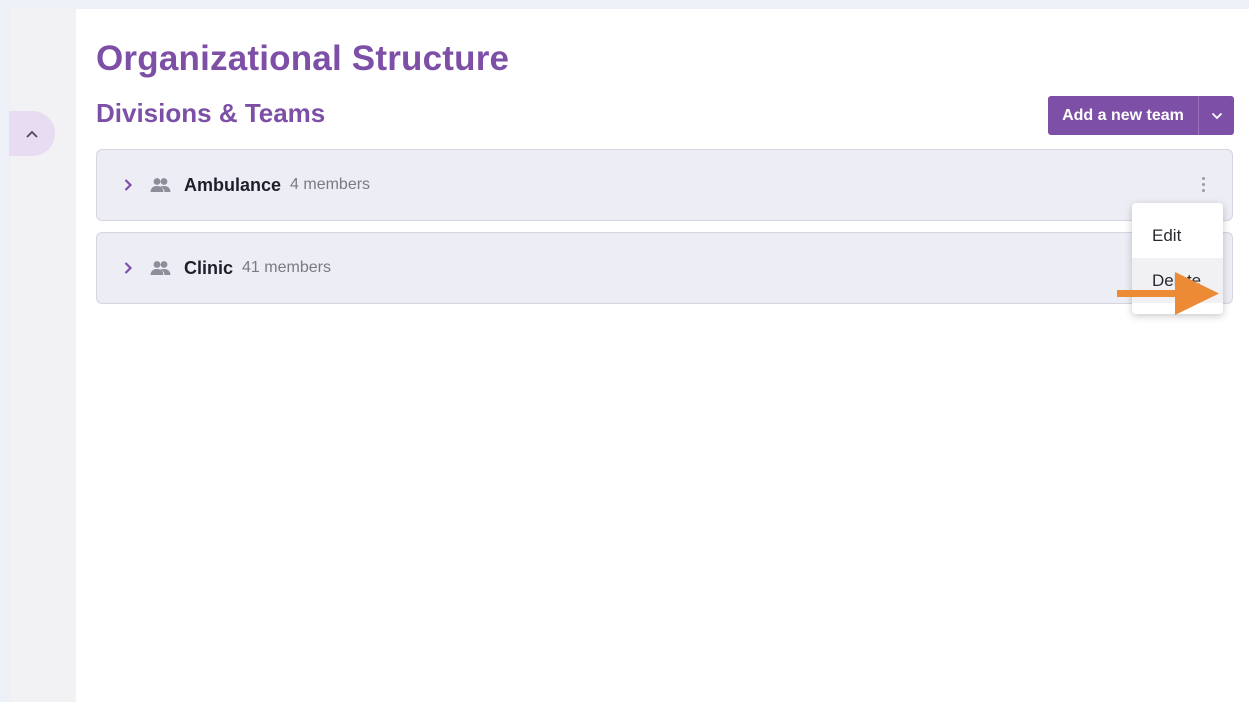 Image resolution: width=1249 pixels, height=702 pixels. Describe the element at coordinates (664, 185) in the screenshot. I see `team-row: Ambulance 4 members` at that location.